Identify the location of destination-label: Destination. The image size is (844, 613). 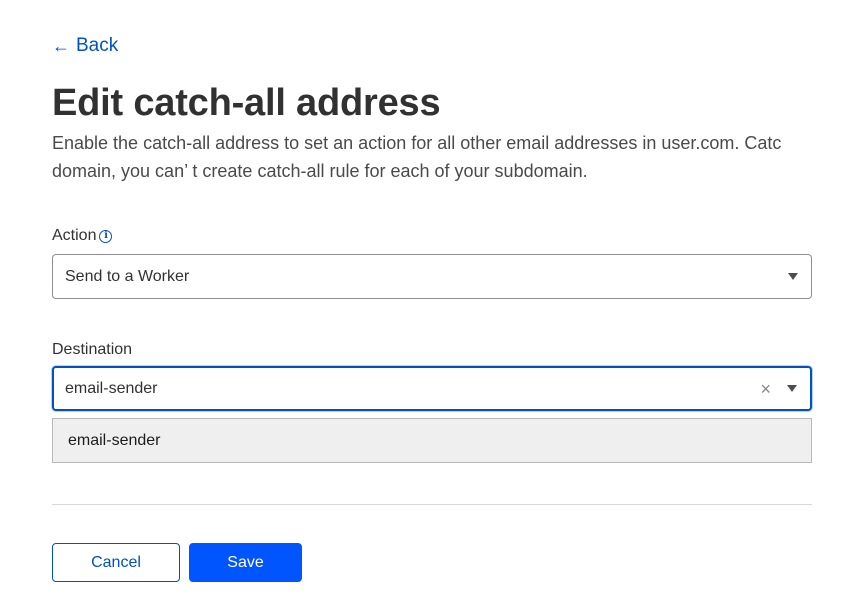
(92, 350).